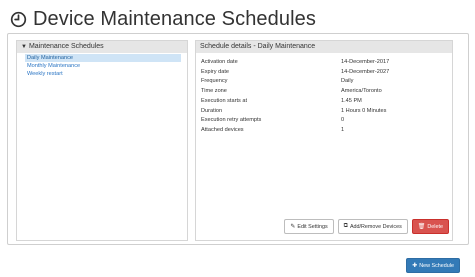 The height and width of the screenshot is (277, 475). I want to click on page-title: Device Maintenance Schedules, so click(174, 18).